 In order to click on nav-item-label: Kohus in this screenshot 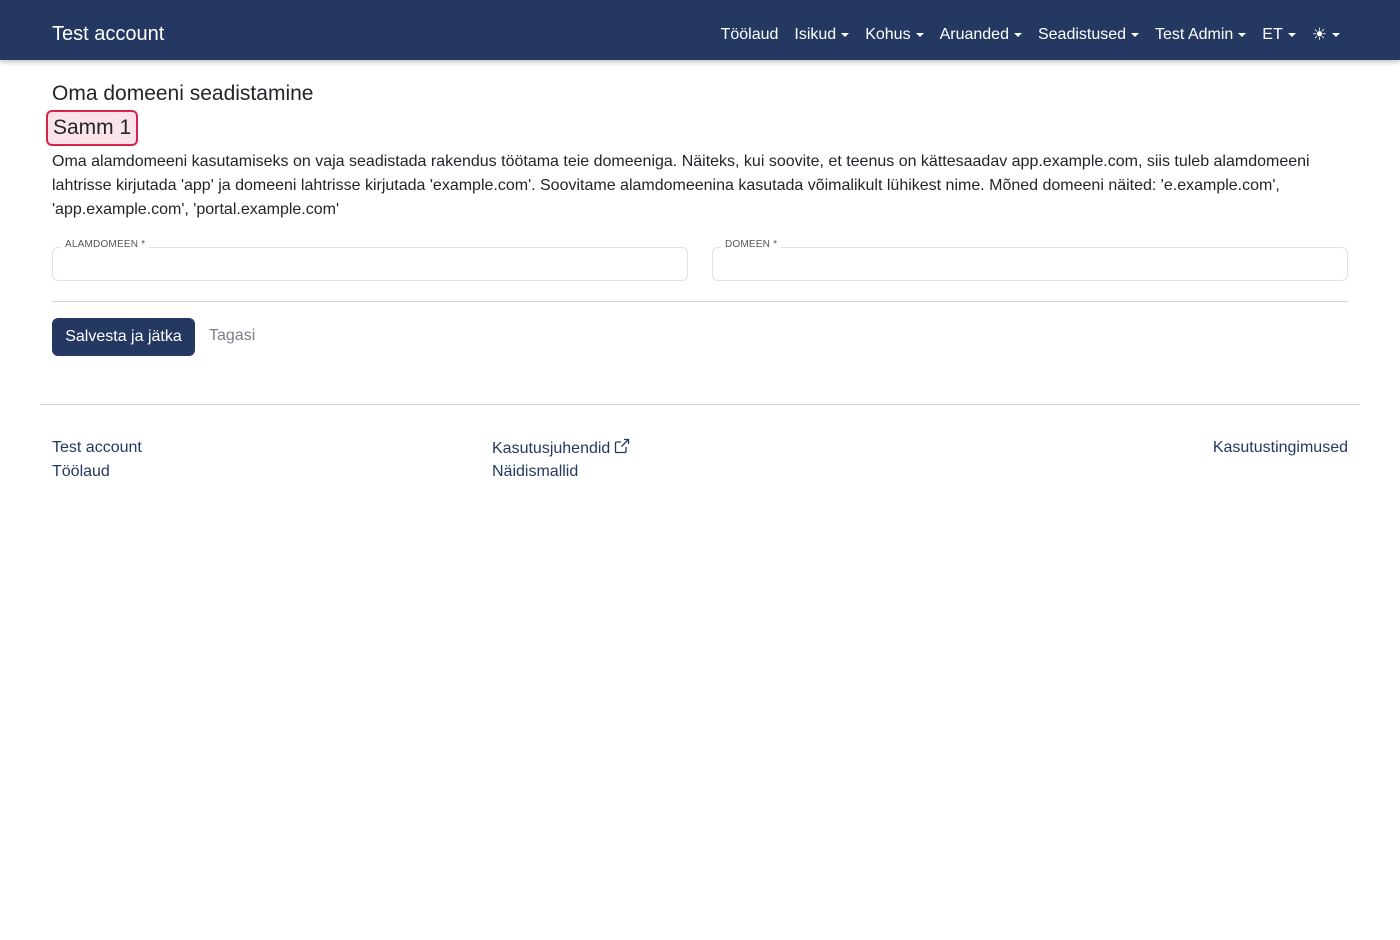, I will do `click(888, 34)`.